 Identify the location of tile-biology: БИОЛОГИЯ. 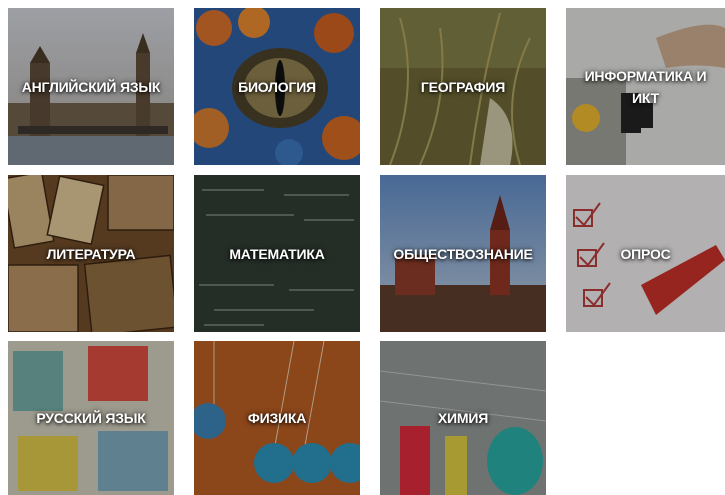
(277, 86).